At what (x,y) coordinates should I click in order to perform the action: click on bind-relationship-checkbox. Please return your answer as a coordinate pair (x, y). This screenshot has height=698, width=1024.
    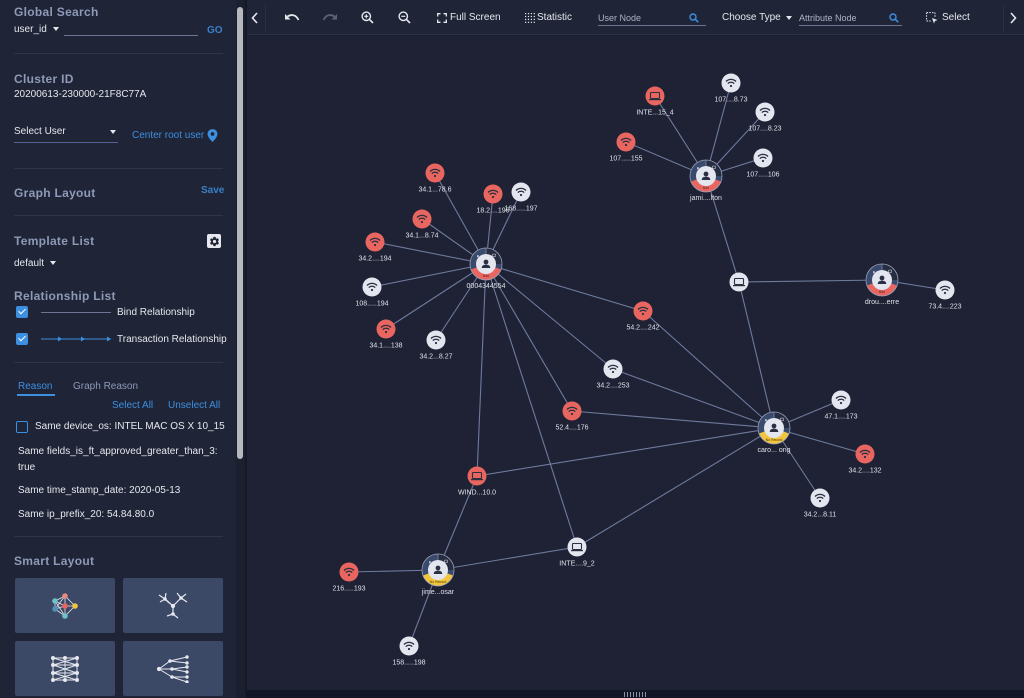
    Looking at the image, I should click on (22, 312).